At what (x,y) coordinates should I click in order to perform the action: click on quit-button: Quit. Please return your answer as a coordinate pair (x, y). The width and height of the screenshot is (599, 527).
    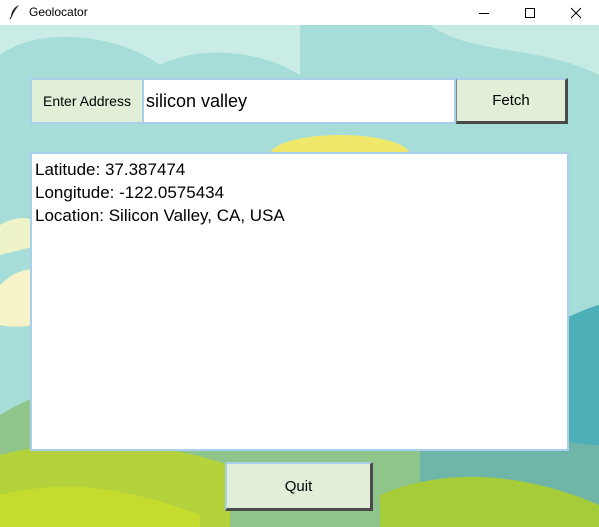
    Looking at the image, I should click on (299, 486).